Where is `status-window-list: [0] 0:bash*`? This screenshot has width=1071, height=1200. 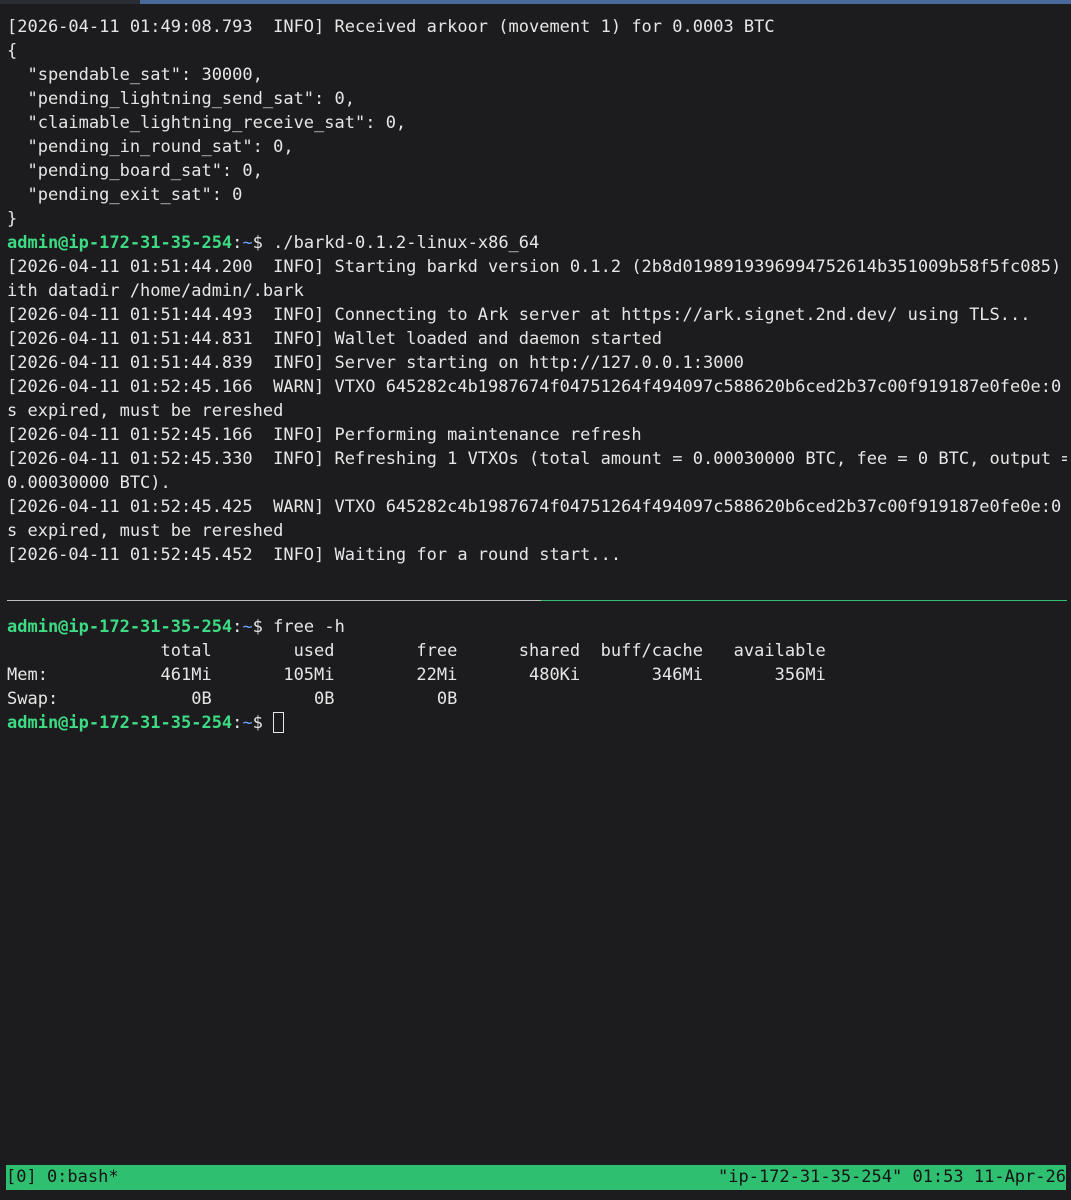
status-window-list: [0] 0:bash* is located at coordinates (62, 1177).